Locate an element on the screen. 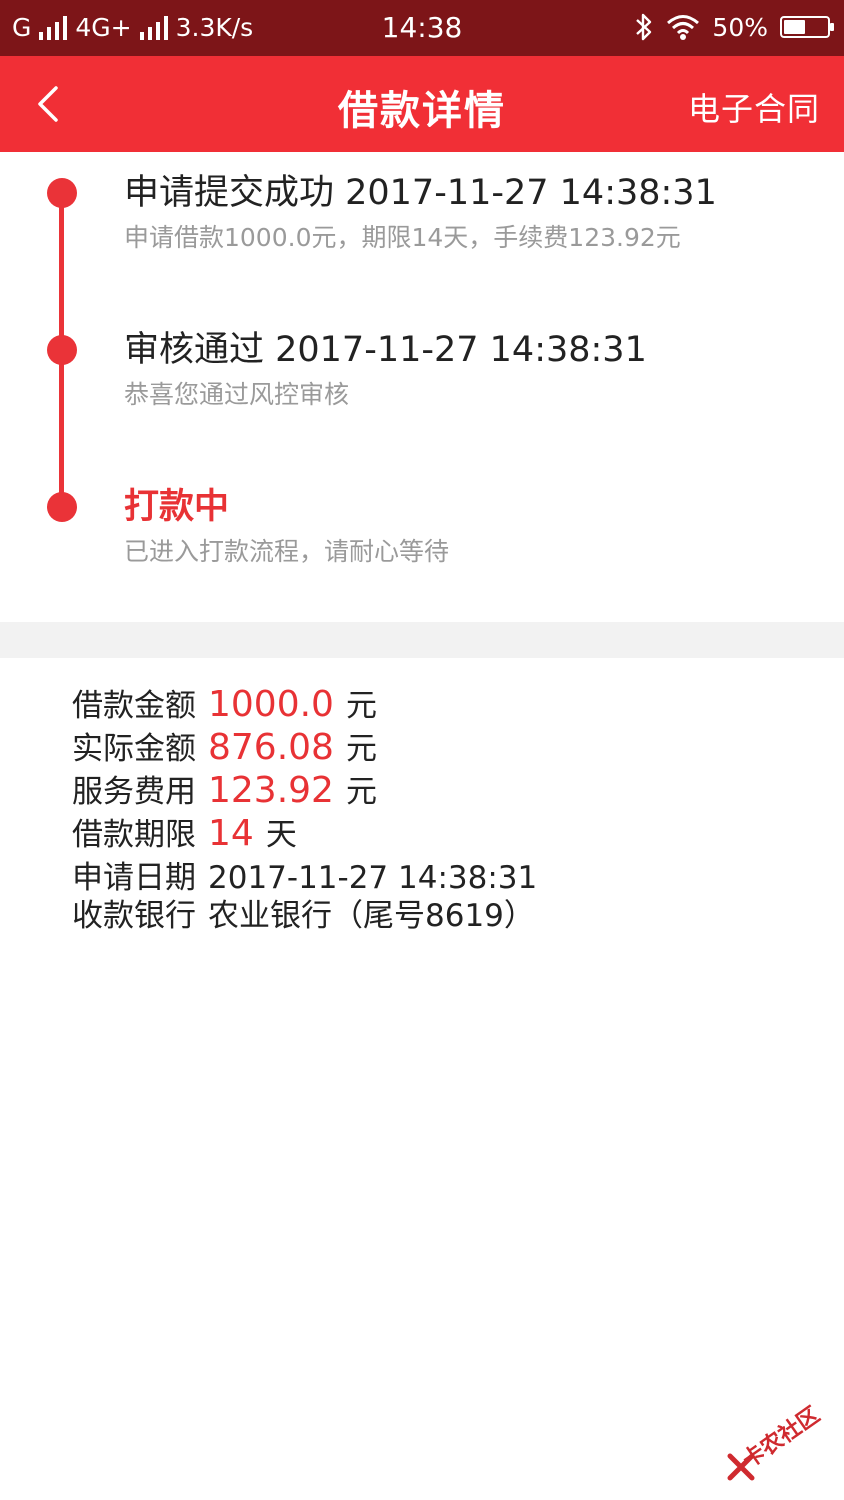  term-unit: 天 is located at coordinates (281, 835).